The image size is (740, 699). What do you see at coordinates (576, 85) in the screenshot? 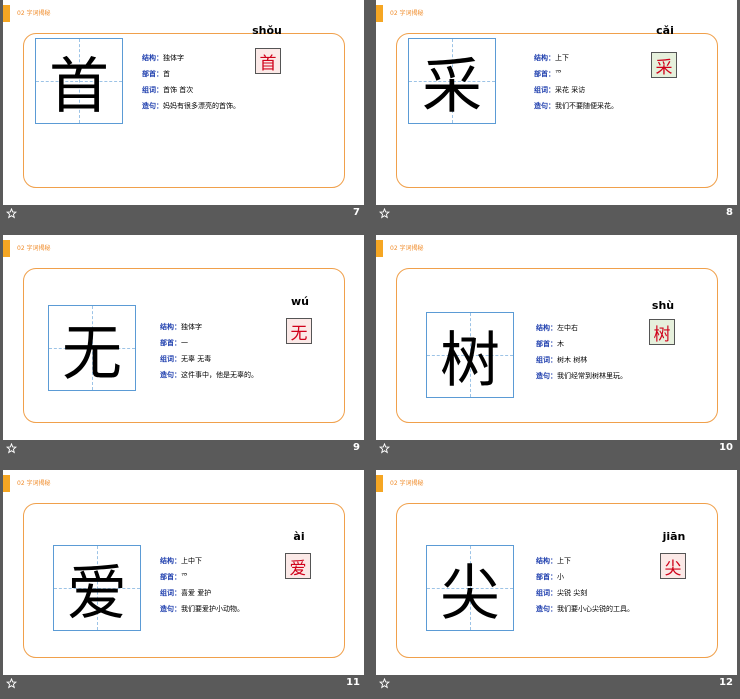
I see `character-info: 结构：上下 部首：爫 组词：采花 采访 造句：我们不要随便采花。` at bounding box center [576, 85].